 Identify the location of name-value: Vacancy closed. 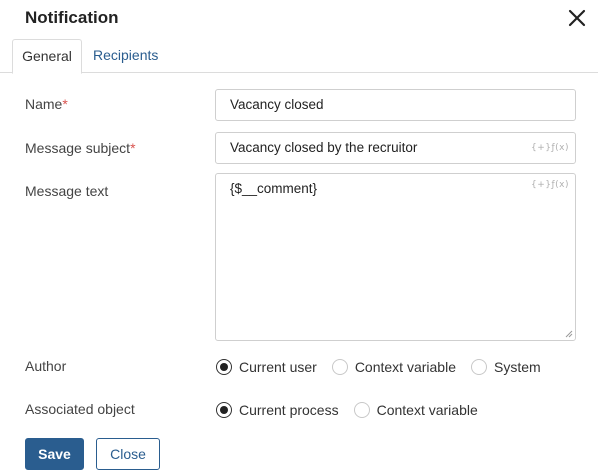
(277, 104).